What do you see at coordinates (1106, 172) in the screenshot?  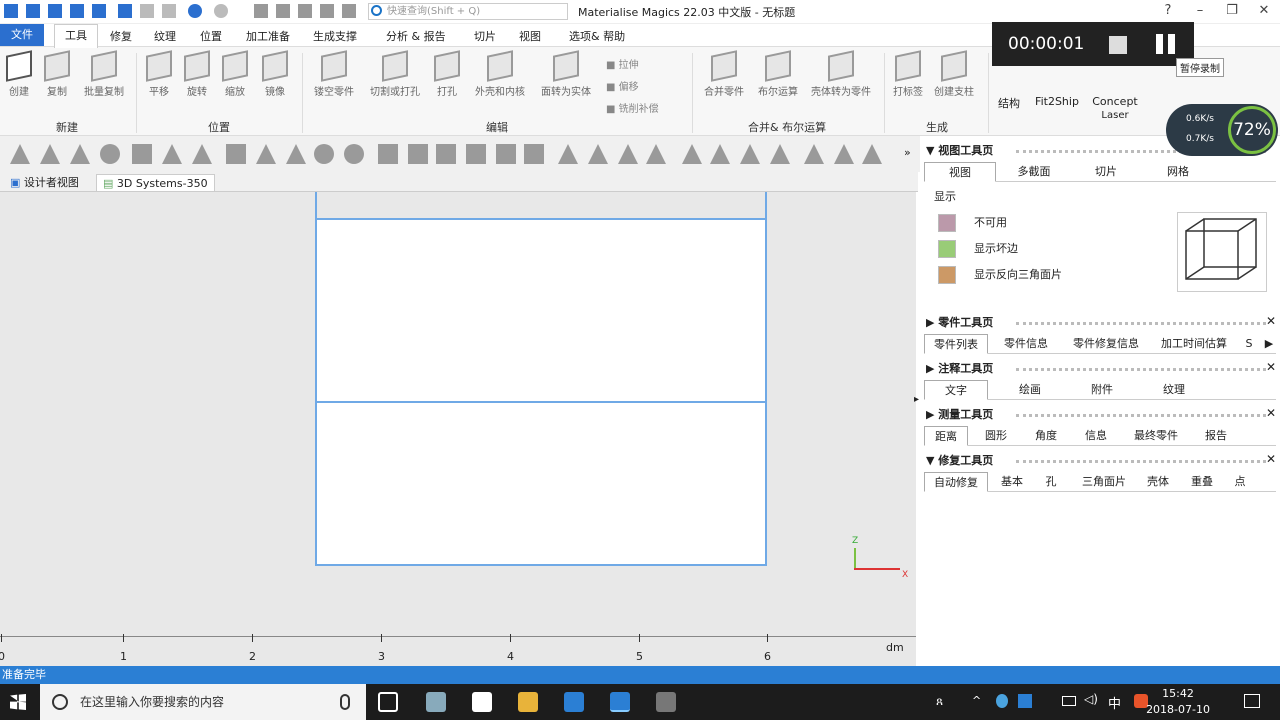 I see `tab-slice: 切片` at bounding box center [1106, 172].